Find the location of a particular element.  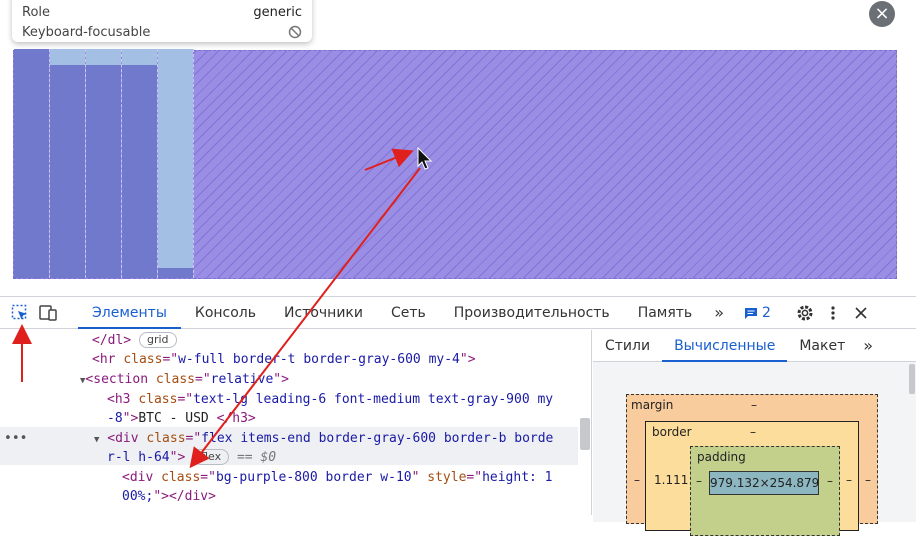

mouse-cursor-icon is located at coordinates (425, 158).